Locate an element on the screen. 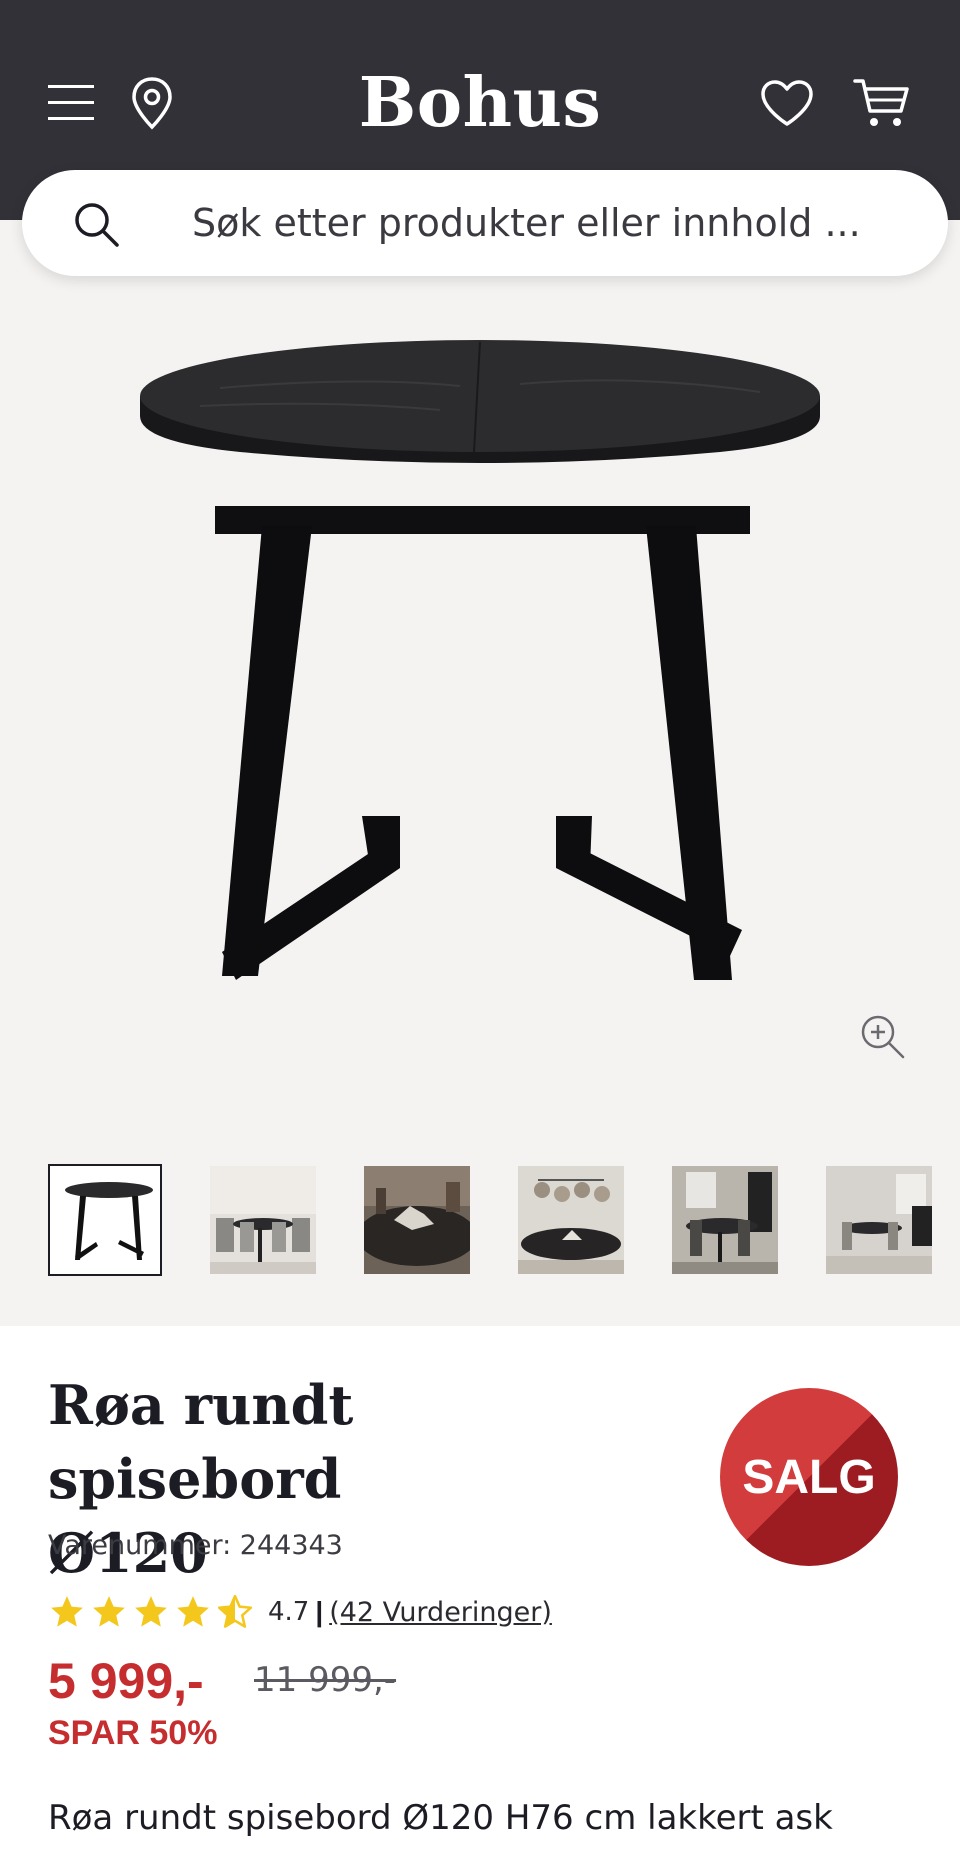 The height and width of the screenshot is (1861, 960). wishlist-button is located at coordinates (787, 103).